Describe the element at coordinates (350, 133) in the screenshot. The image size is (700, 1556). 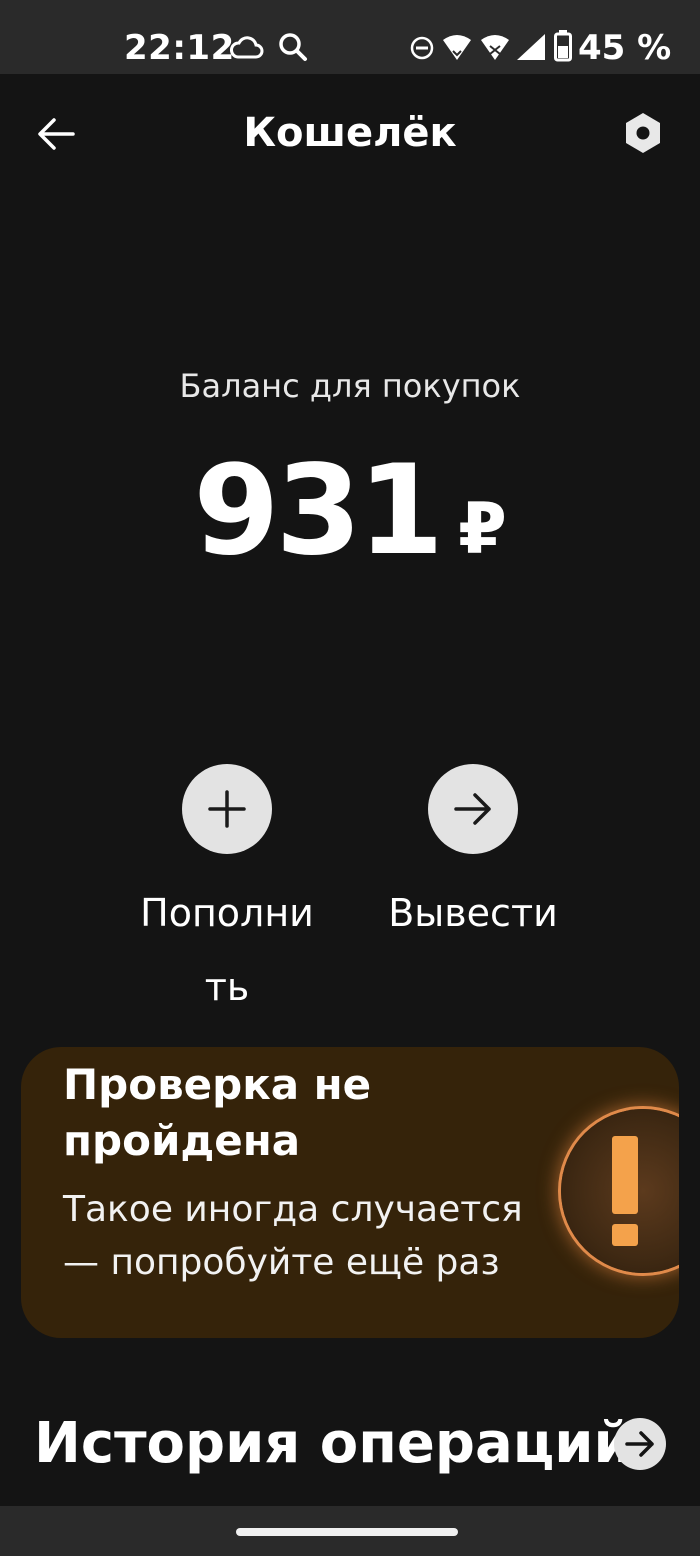
I see `page-title: Кошелёк` at that location.